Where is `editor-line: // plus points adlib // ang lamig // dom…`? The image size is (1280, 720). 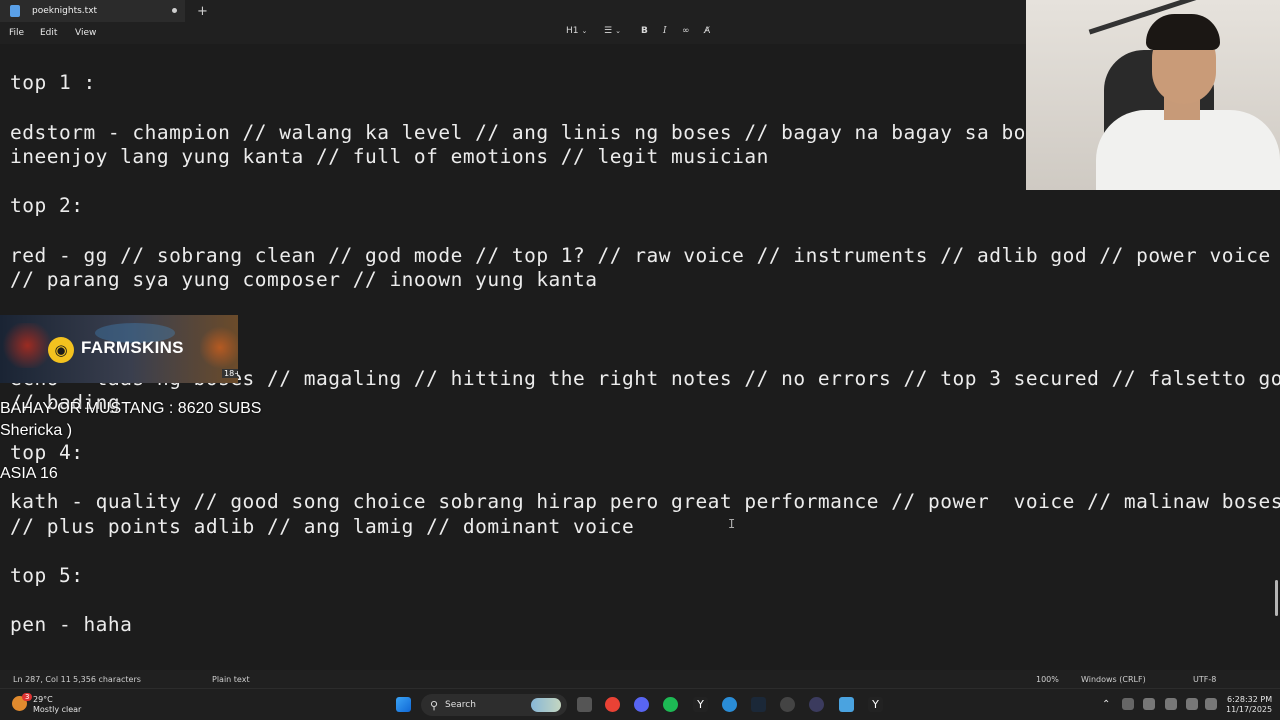
editor-line: // plus points adlib // ang lamig // dom… is located at coordinates (322, 526).